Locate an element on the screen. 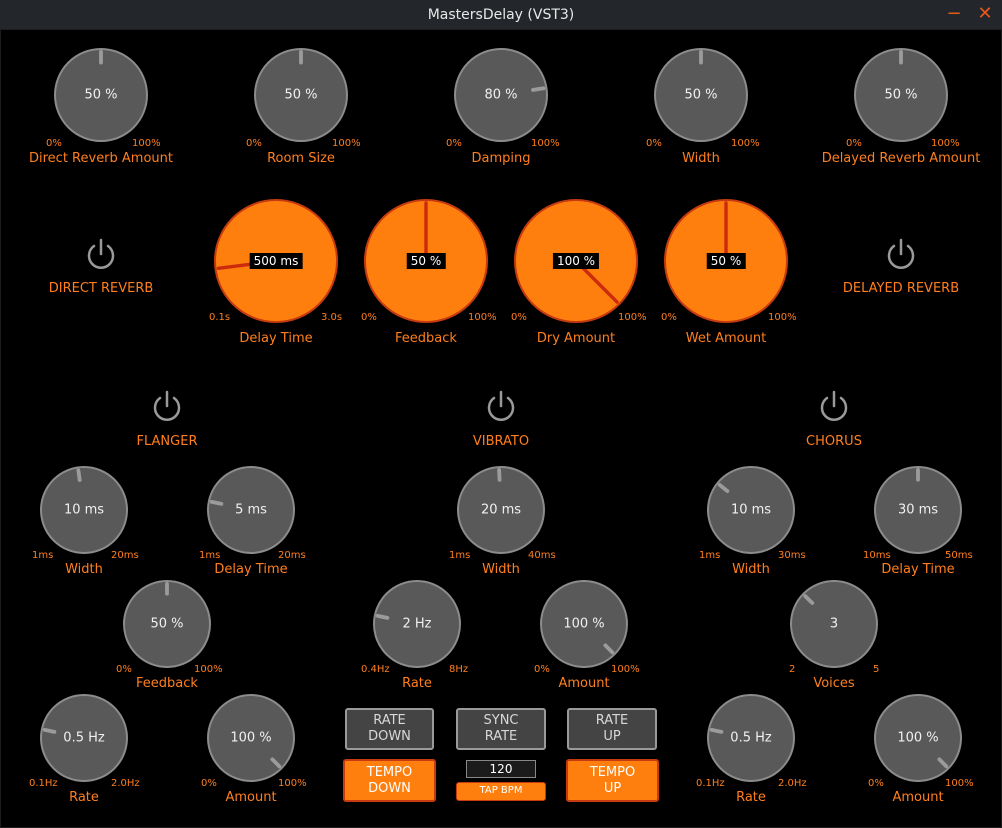  flanger-delay-time-dial: 5 ms is located at coordinates (251, 510).